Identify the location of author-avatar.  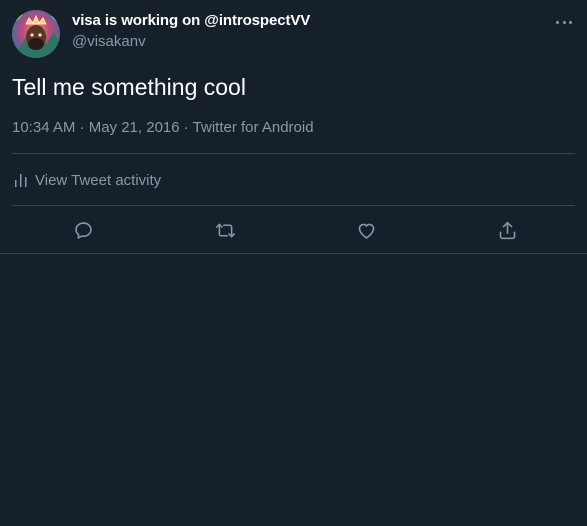
(36, 34).